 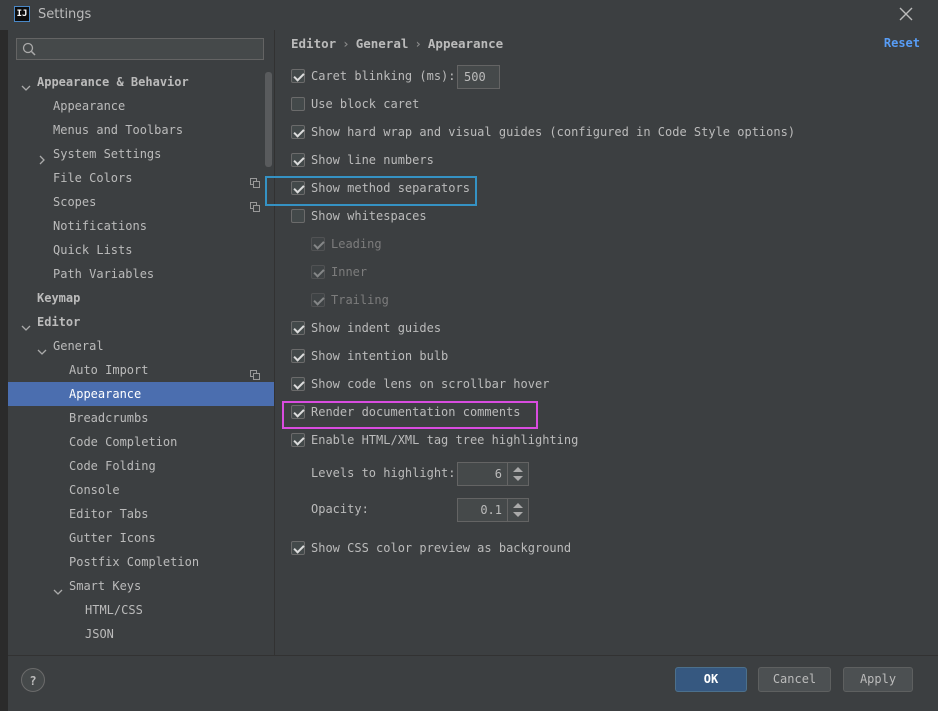 I want to click on sidebar-item-console: Console, so click(x=141, y=490).